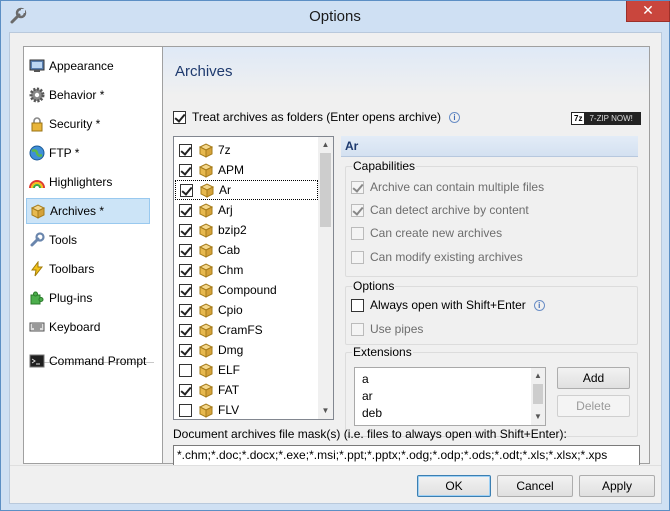  I want to click on close-button: ✕, so click(648, 11).